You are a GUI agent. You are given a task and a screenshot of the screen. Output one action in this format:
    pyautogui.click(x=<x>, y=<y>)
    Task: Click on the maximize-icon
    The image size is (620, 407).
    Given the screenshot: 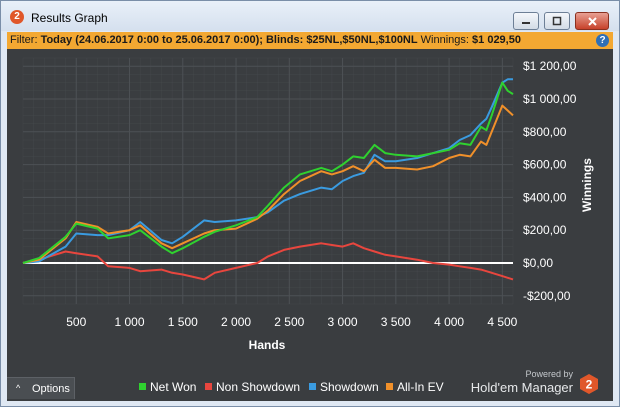 What is the action you would take?
    pyautogui.click(x=557, y=21)
    